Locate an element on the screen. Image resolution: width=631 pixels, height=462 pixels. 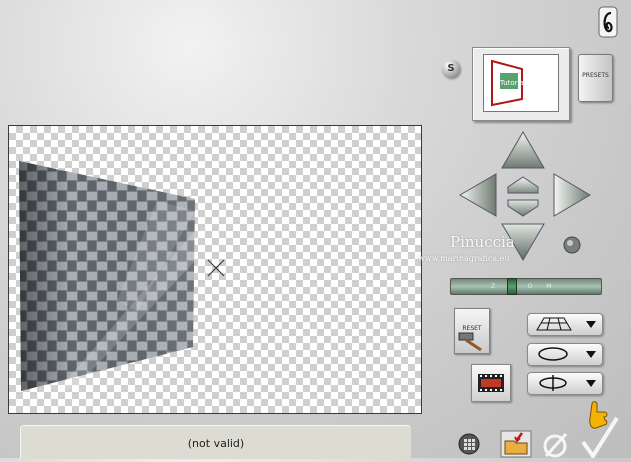
rotate-knob-icon is located at coordinates (572, 245).